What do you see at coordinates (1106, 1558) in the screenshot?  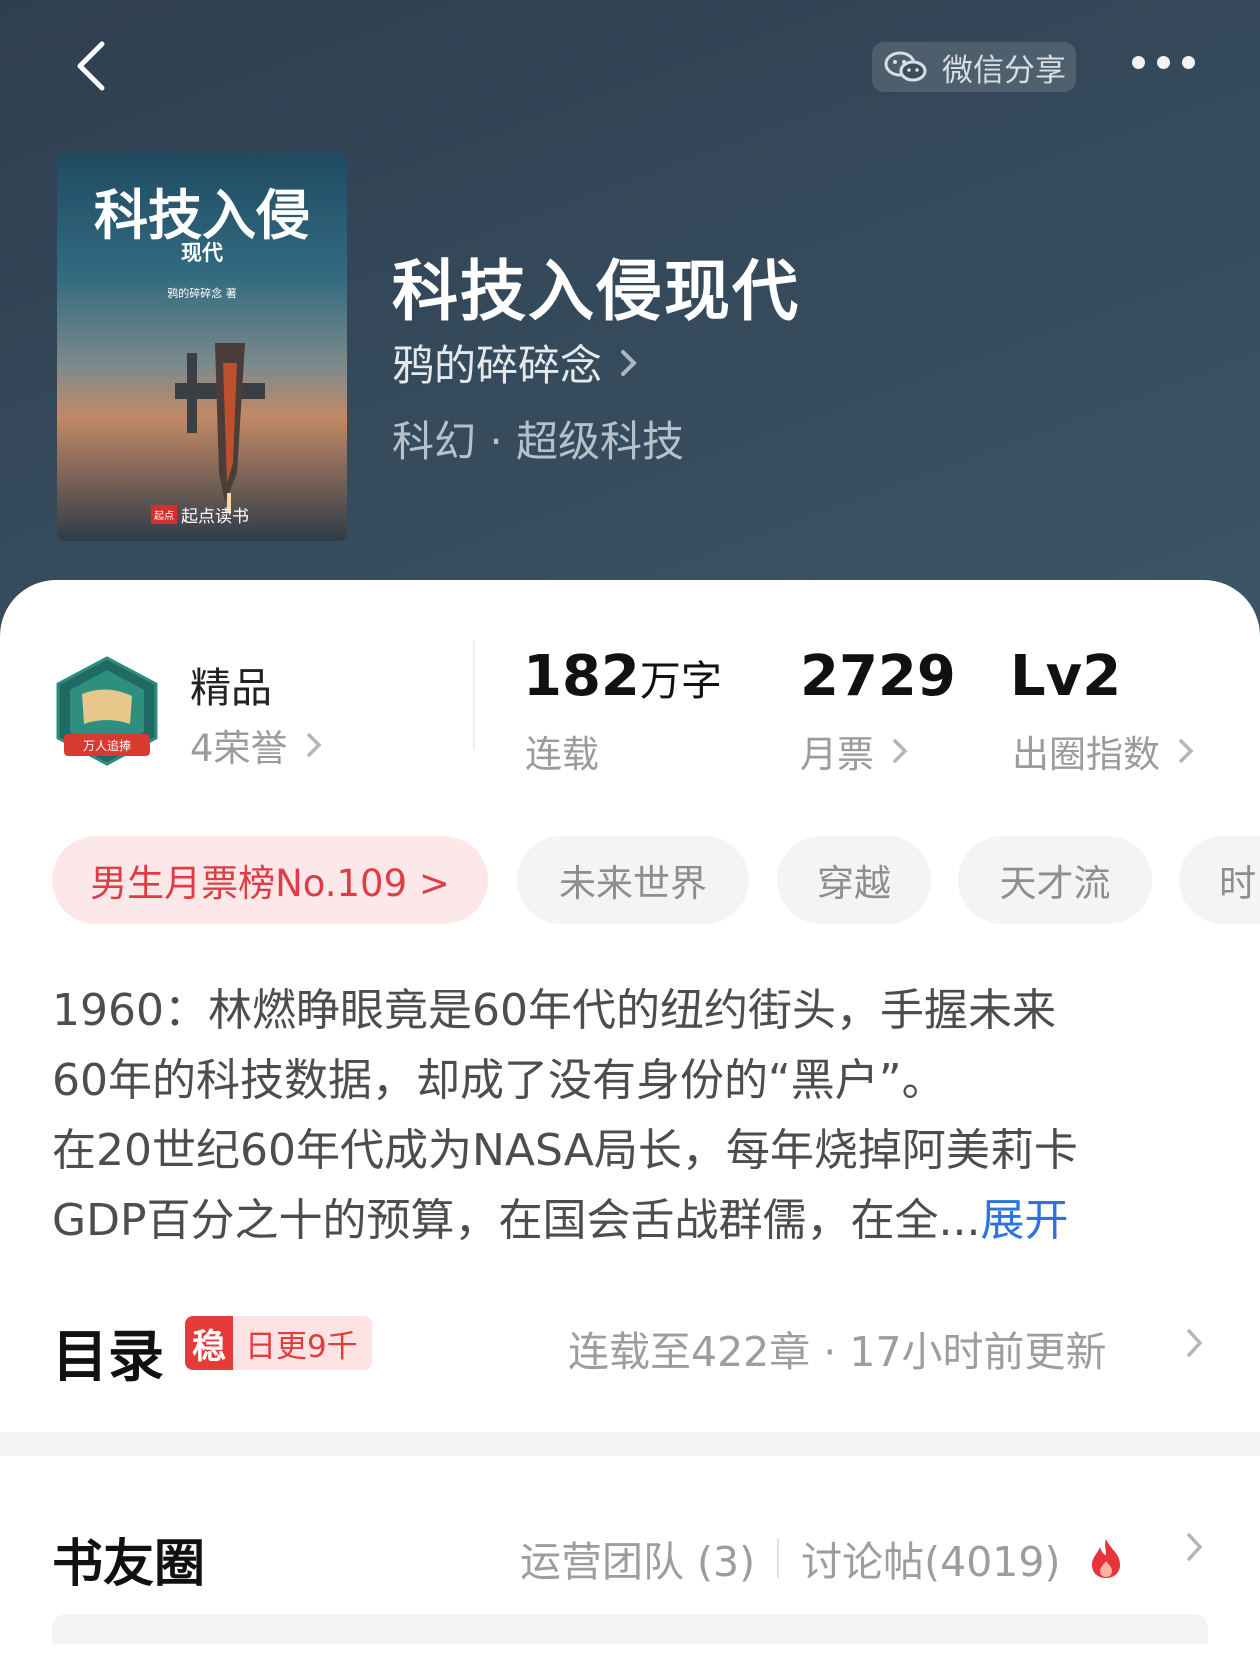 I see `fire-icon` at bounding box center [1106, 1558].